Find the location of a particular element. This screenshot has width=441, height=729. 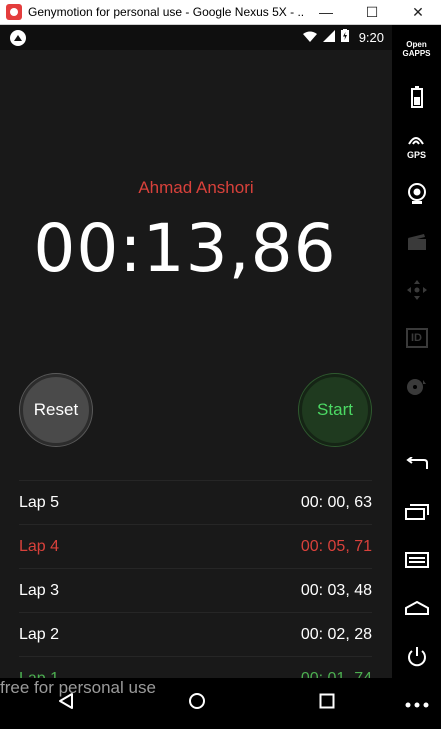

power-icon is located at coordinates (416, 657).